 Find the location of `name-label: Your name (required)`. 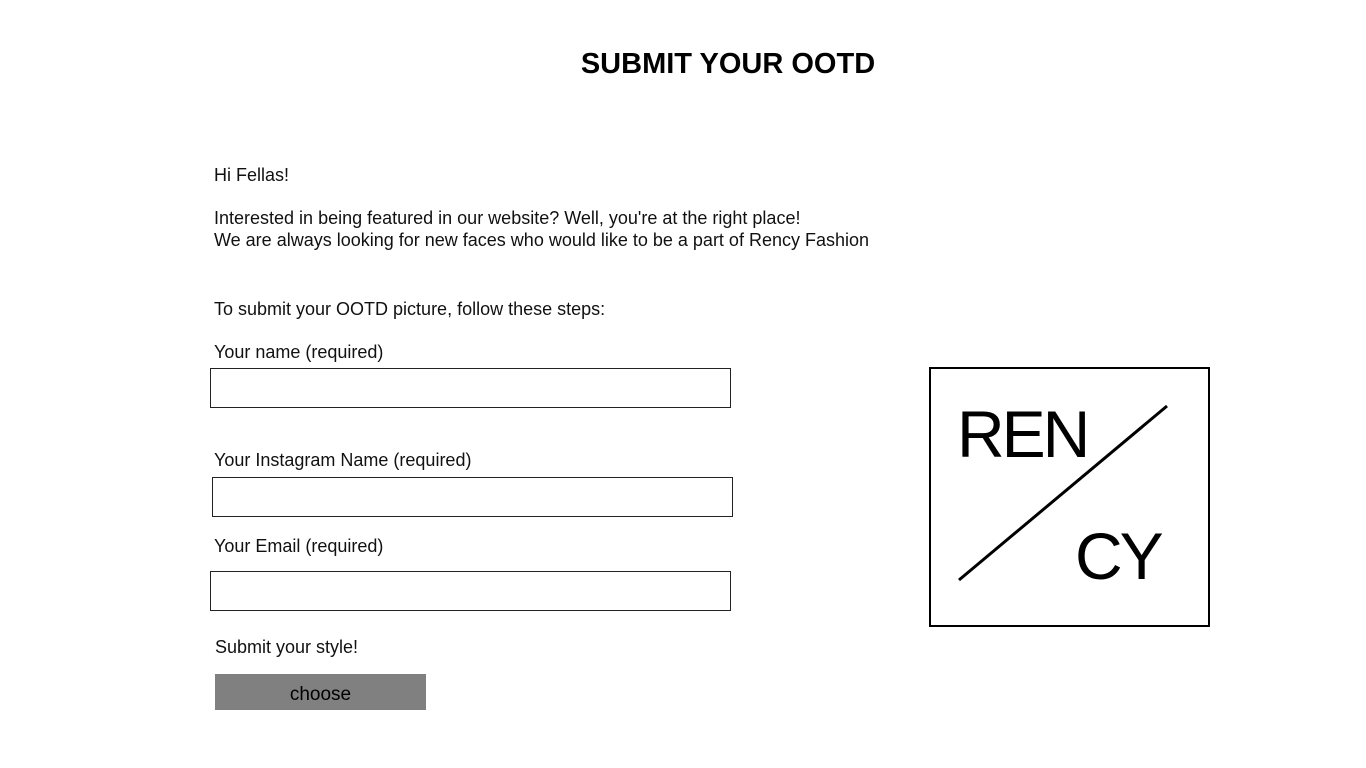

name-label: Your name (required) is located at coordinates (299, 352).